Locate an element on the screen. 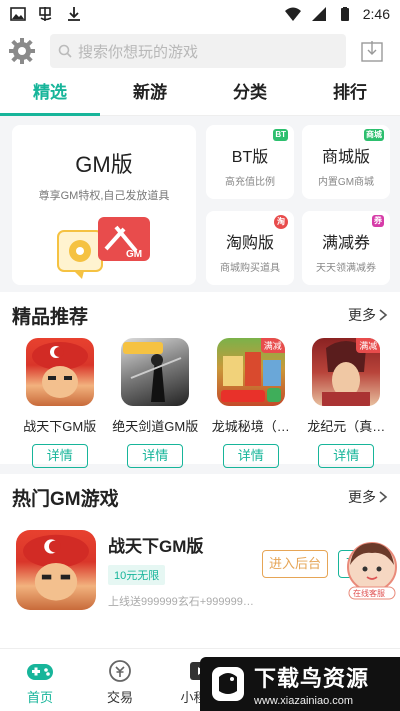 This screenshot has width=400, height=711. recommend-title: 精品推荐 is located at coordinates (50, 317).